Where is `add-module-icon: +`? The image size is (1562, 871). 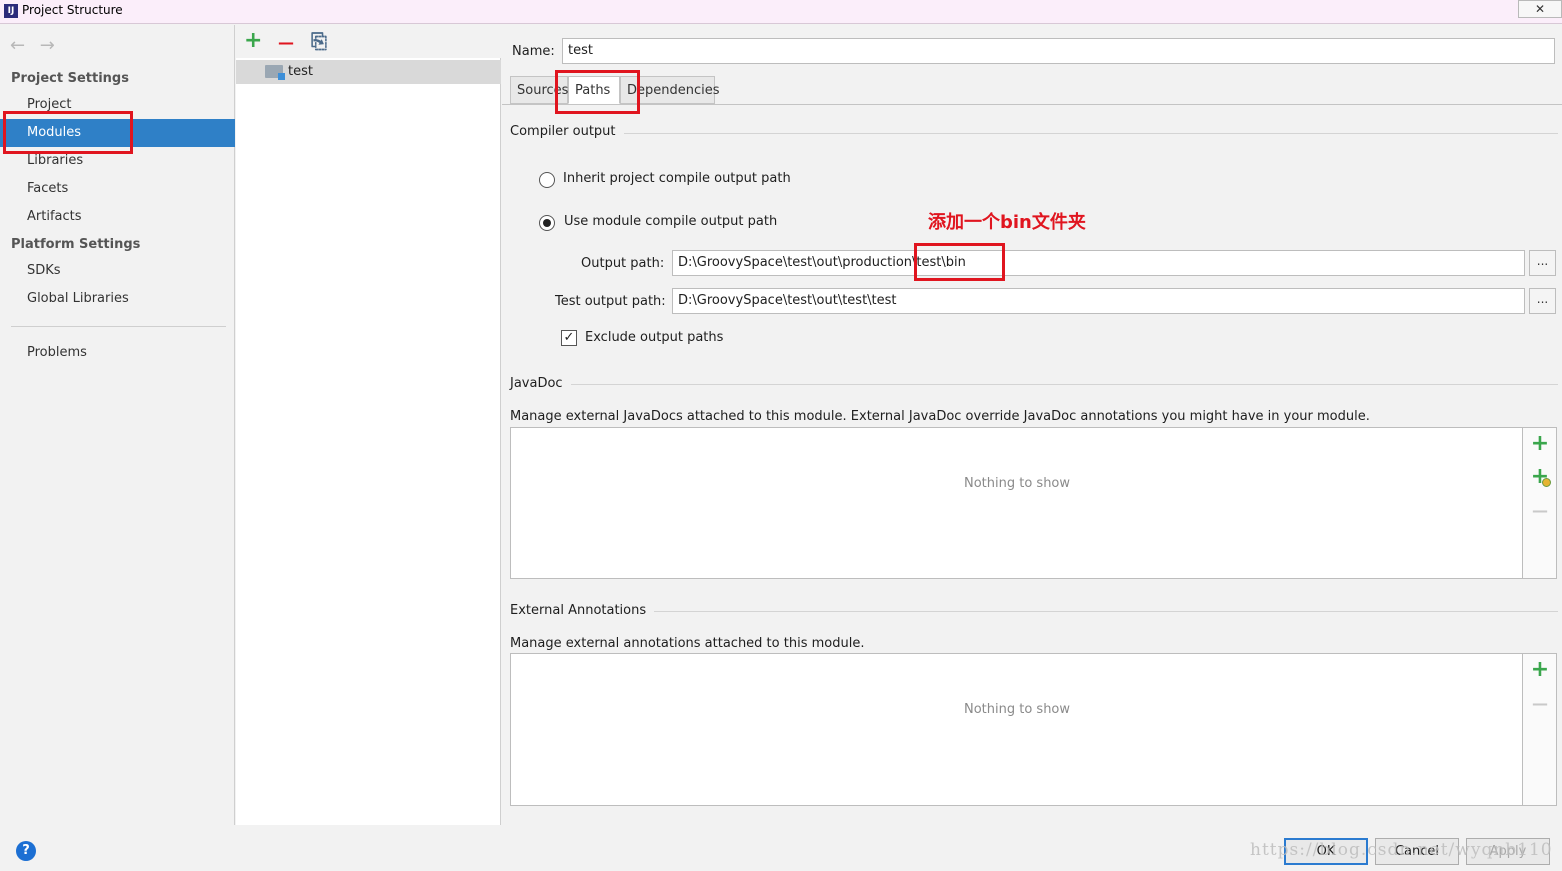 add-module-icon: + is located at coordinates (253, 41).